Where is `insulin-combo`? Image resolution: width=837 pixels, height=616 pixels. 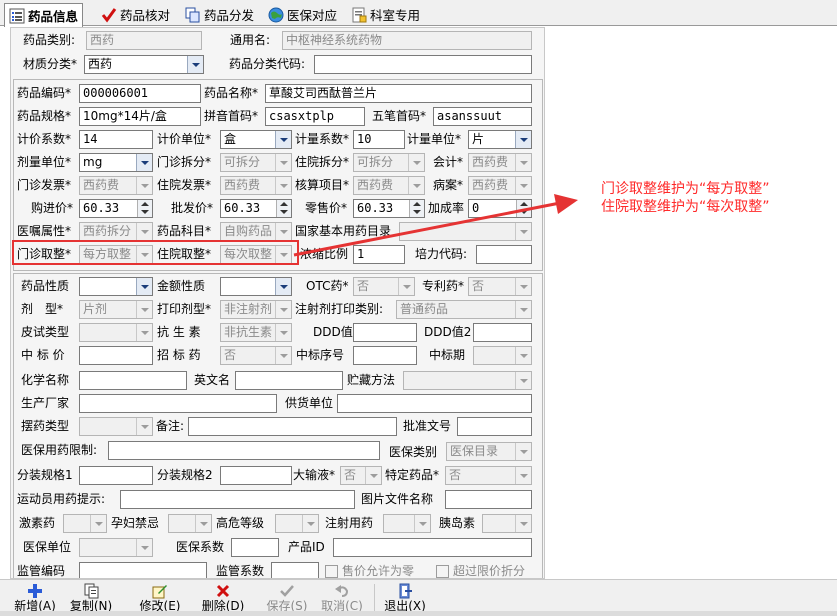 insulin-combo is located at coordinates (507, 523).